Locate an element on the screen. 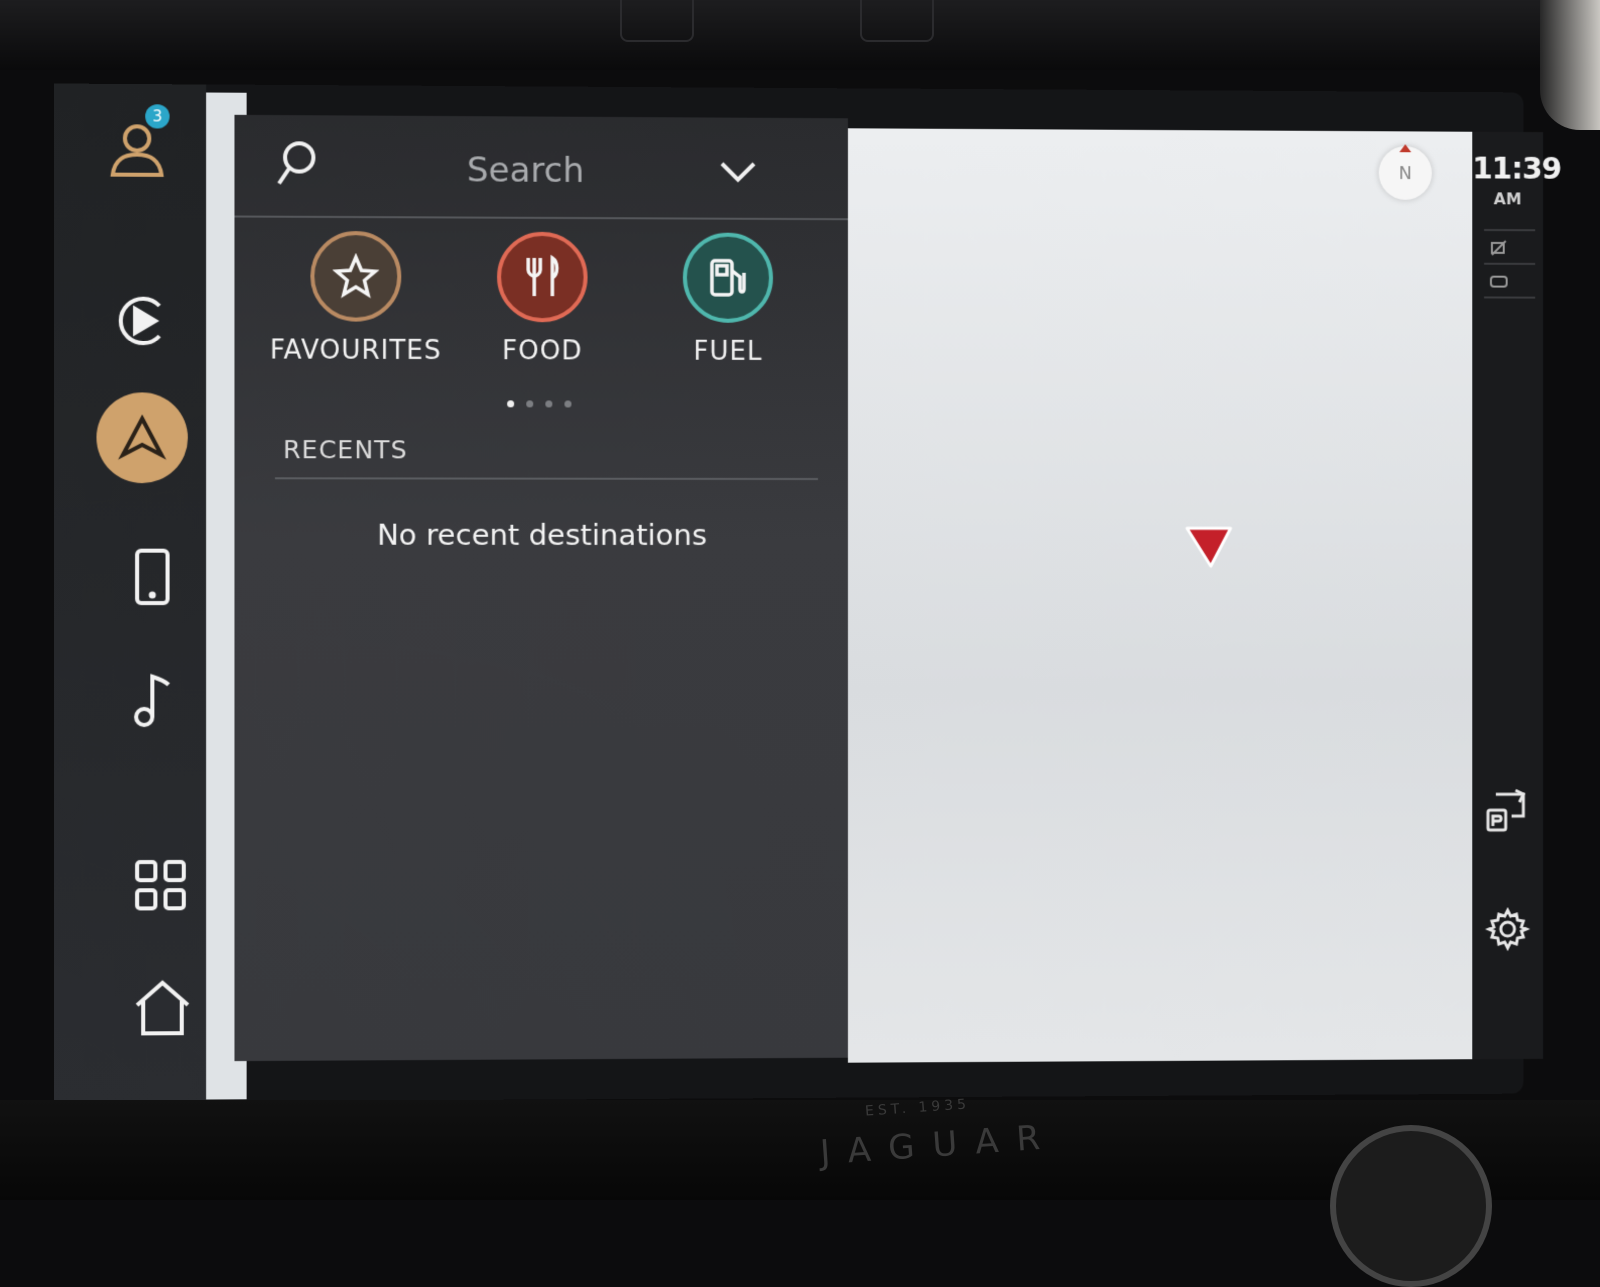 This screenshot has height=1287, width=1600. signal-off-icon is located at coordinates (1499, 248).